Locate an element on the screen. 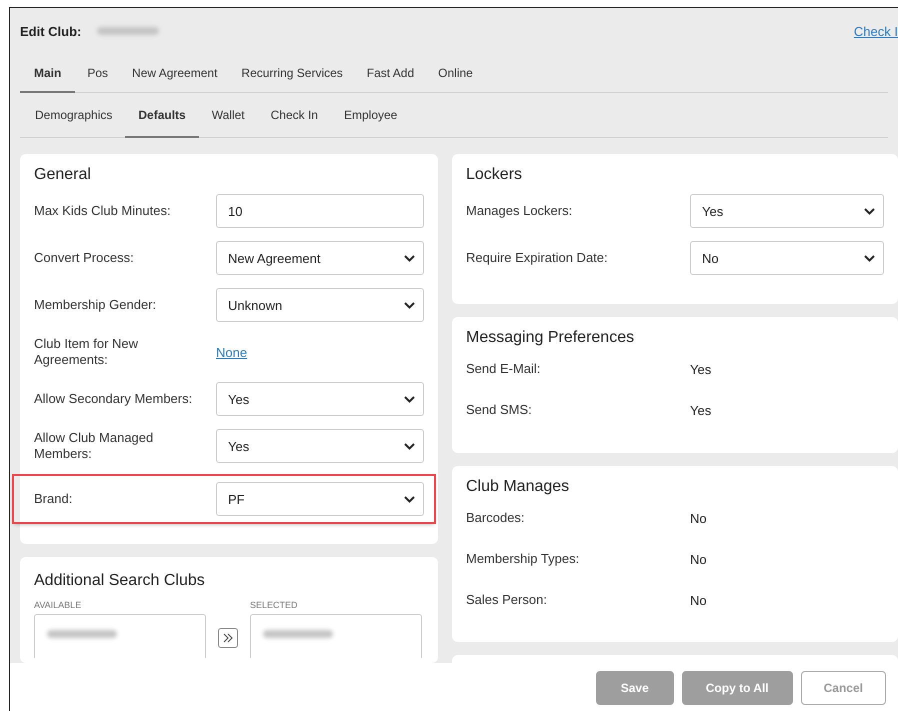 This screenshot has height=711, width=898. tab: Online is located at coordinates (455, 73).